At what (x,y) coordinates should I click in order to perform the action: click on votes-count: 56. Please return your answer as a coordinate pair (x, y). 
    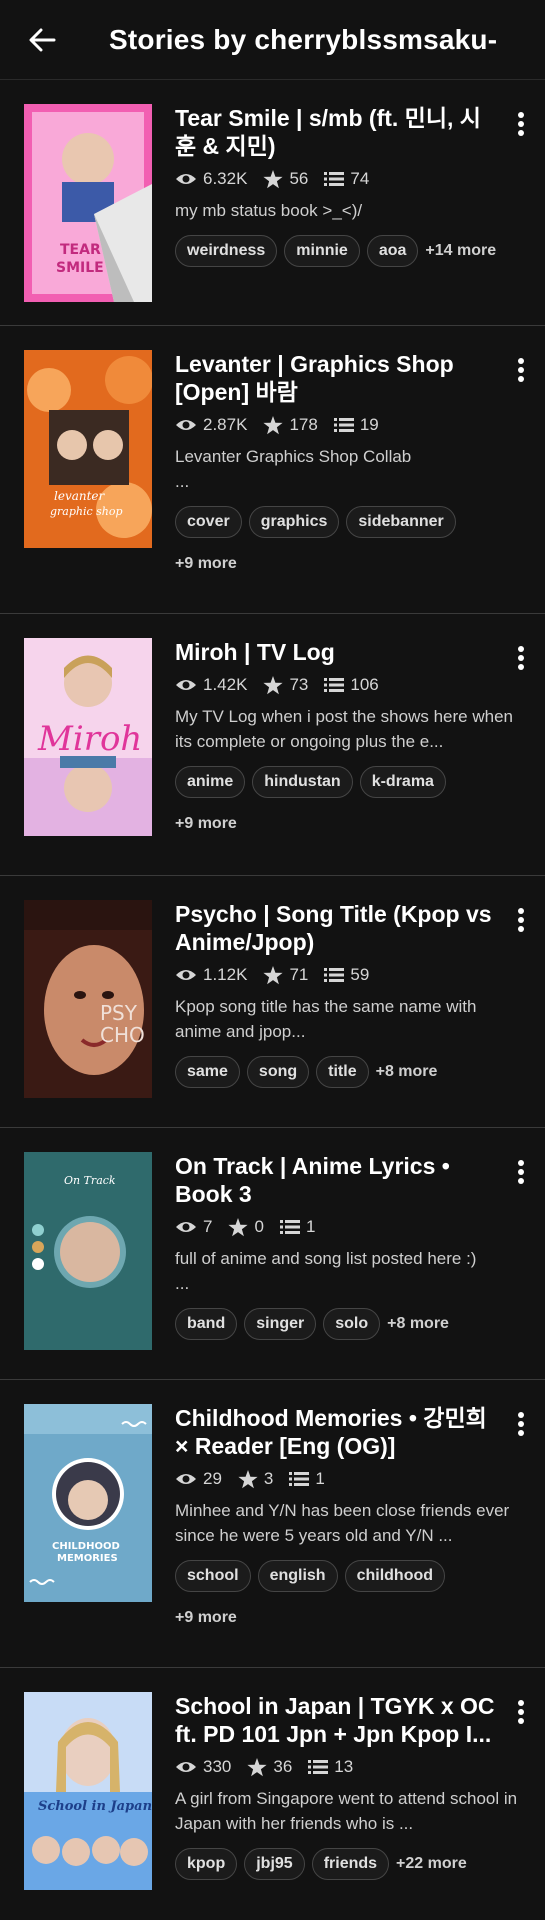
    Looking at the image, I should click on (299, 178).